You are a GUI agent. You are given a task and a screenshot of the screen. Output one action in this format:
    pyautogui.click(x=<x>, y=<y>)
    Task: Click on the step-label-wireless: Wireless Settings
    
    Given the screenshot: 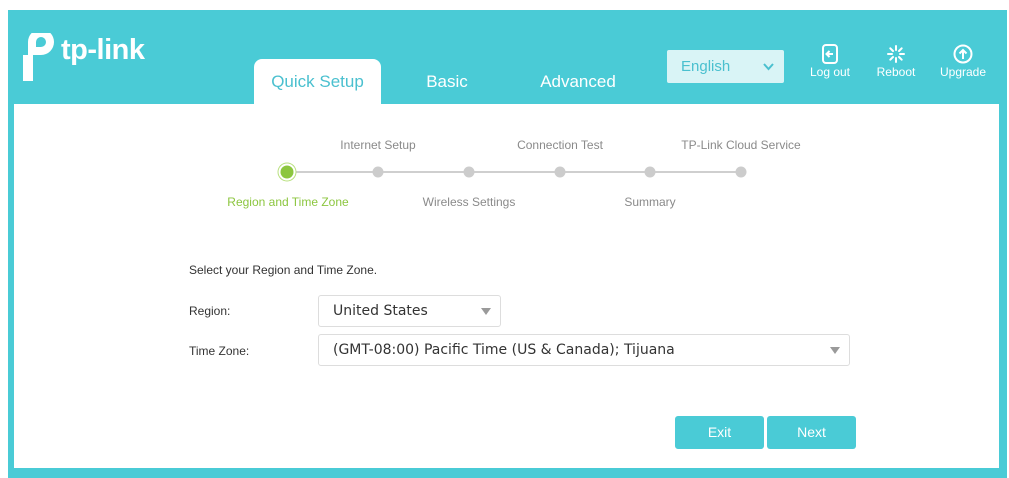 What is the action you would take?
    pyautogui.click(x=469, y=202)
    